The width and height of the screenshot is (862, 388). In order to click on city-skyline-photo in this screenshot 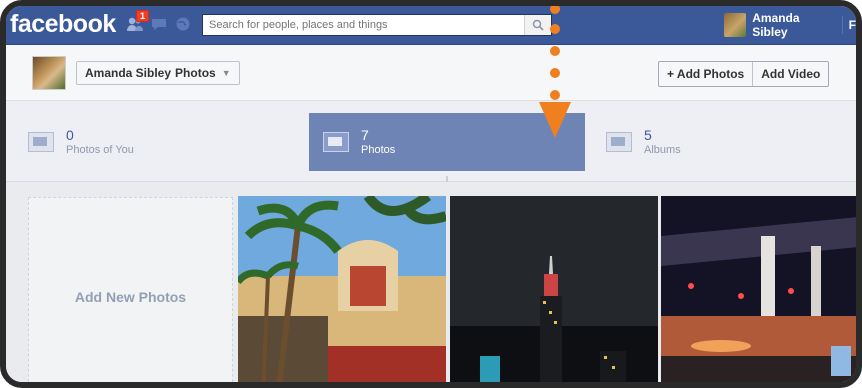, I will do `click(554, 289)`.